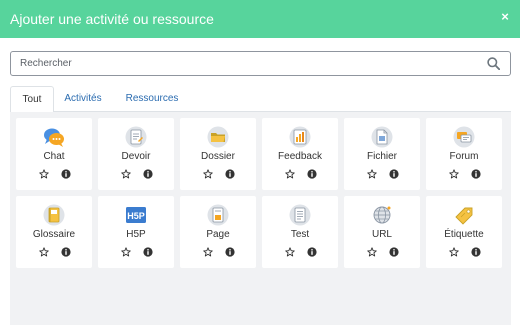 The image size is (520, 325). I want to click on module-card-label: Étiquette, so click(464, 232).